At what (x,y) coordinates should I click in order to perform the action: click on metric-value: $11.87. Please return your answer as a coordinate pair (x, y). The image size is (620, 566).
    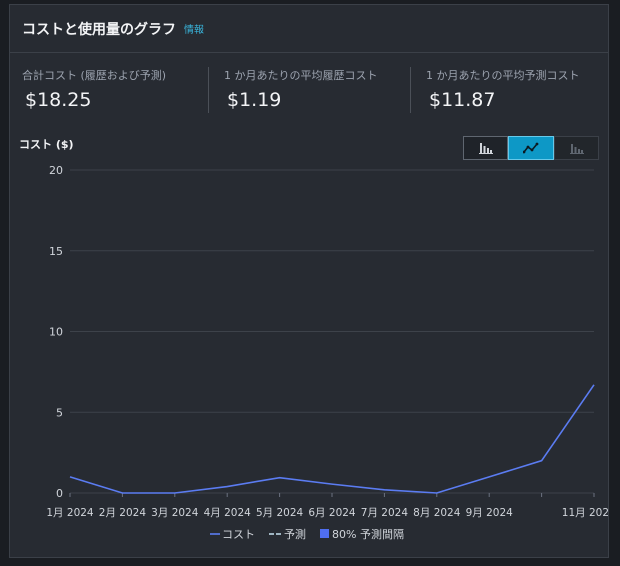
    Looking at the image, I should click on (462, 100).